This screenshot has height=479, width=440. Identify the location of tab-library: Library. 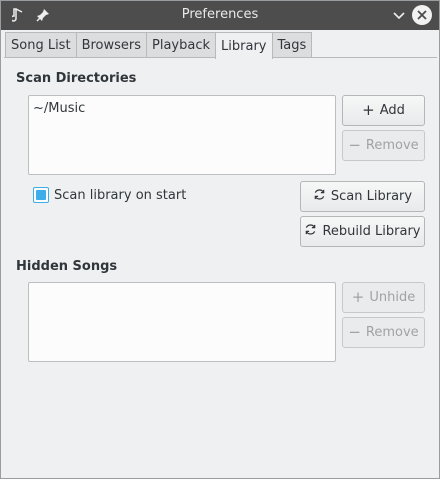
(244, 45).